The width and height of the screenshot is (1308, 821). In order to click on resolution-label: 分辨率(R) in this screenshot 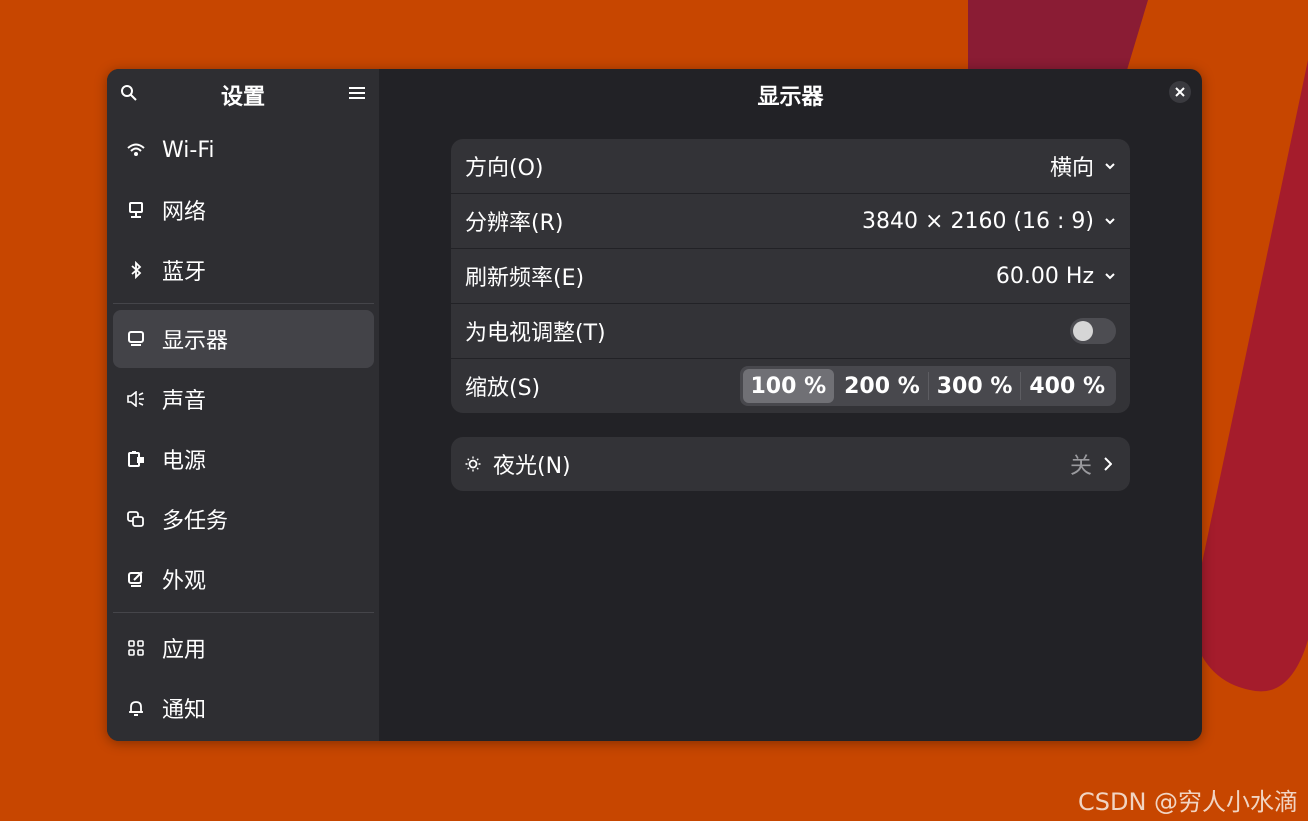, I will do `click(514, 223)`.